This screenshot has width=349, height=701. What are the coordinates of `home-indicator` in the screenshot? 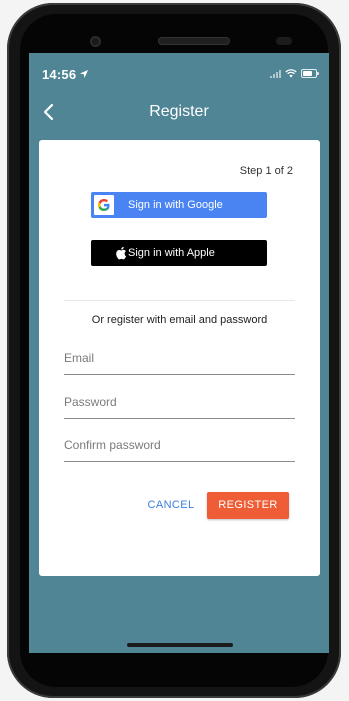 It's located at (180, 645).